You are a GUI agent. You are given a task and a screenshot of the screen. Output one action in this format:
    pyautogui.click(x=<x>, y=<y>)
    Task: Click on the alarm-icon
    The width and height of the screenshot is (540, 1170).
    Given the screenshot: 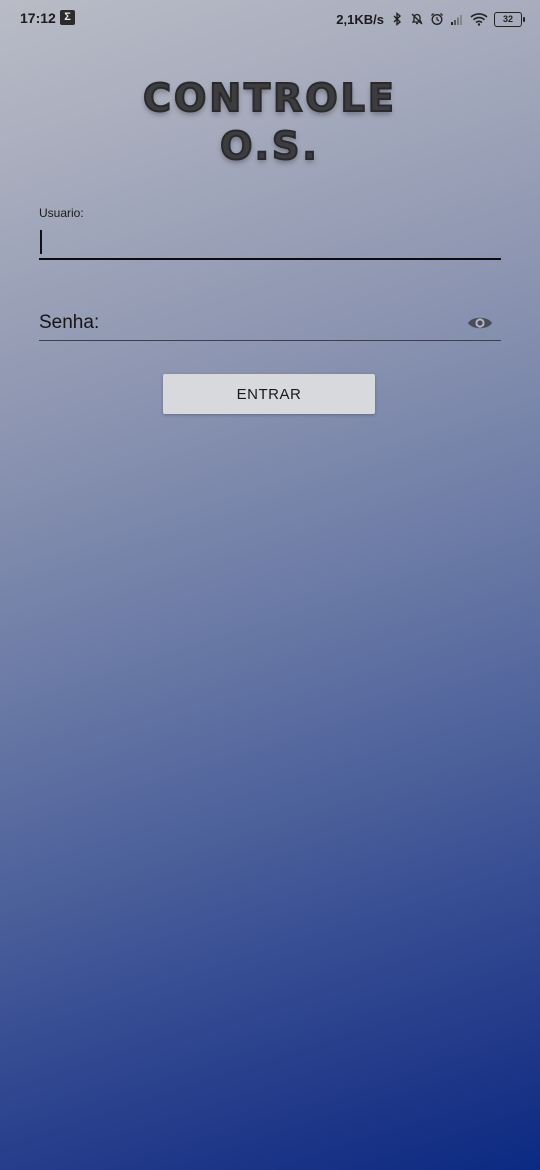 What is the action you would take?
    pyautogui.click(x=437, y=19)
    